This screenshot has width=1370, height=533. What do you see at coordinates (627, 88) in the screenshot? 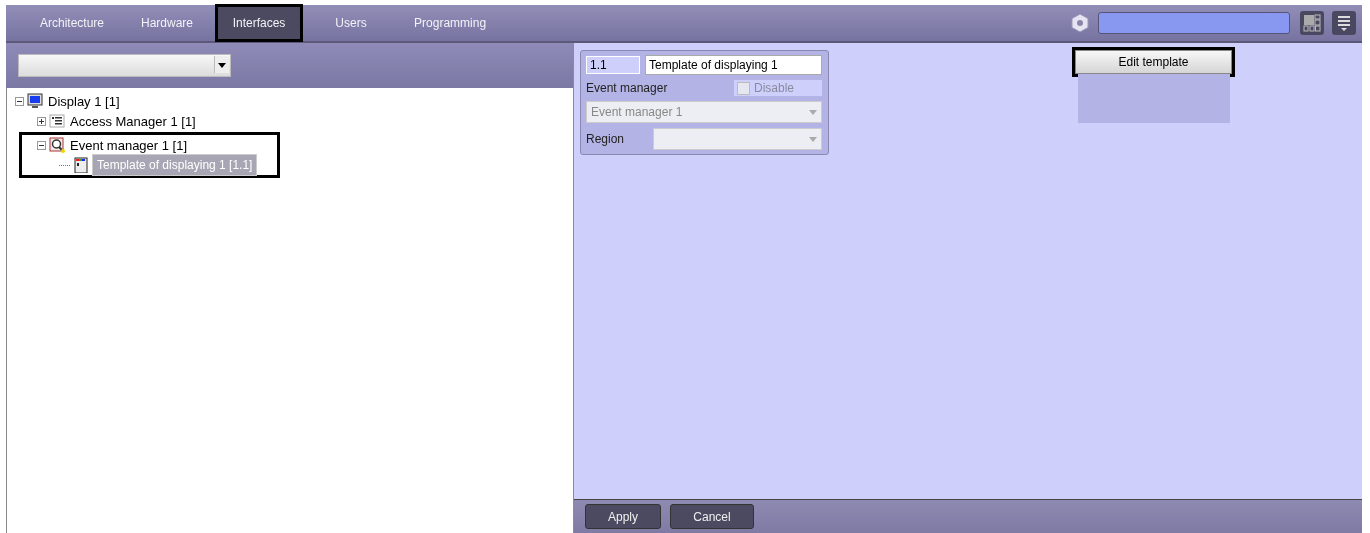
I see `field-label: Event manager` at bounding box center [627, 88].